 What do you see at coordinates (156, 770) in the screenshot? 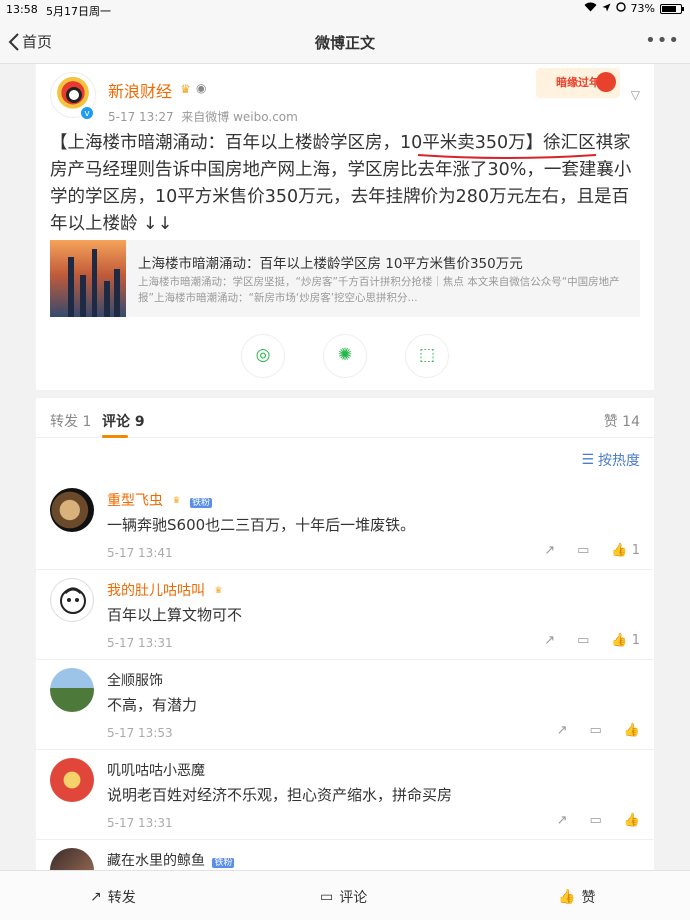
I see `commenter-name: 叽叽咕咕小恶魔` at bounding box center [156, 770].